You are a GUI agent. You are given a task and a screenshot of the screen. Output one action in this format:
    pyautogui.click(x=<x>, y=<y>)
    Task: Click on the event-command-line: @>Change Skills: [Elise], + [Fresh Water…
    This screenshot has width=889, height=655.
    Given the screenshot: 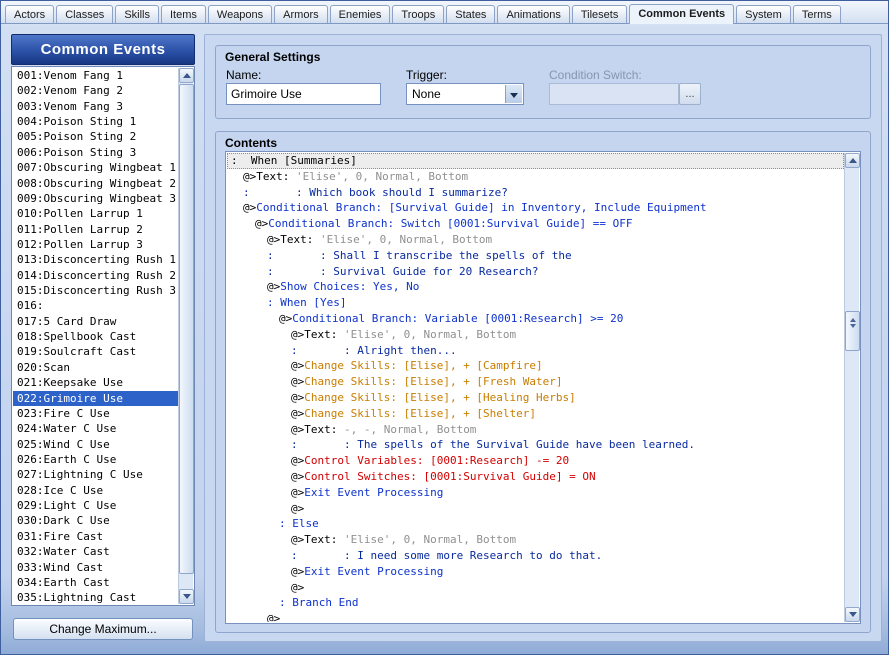 What is the action you would take?
    pyautogui.click(x=535, y=382)
    